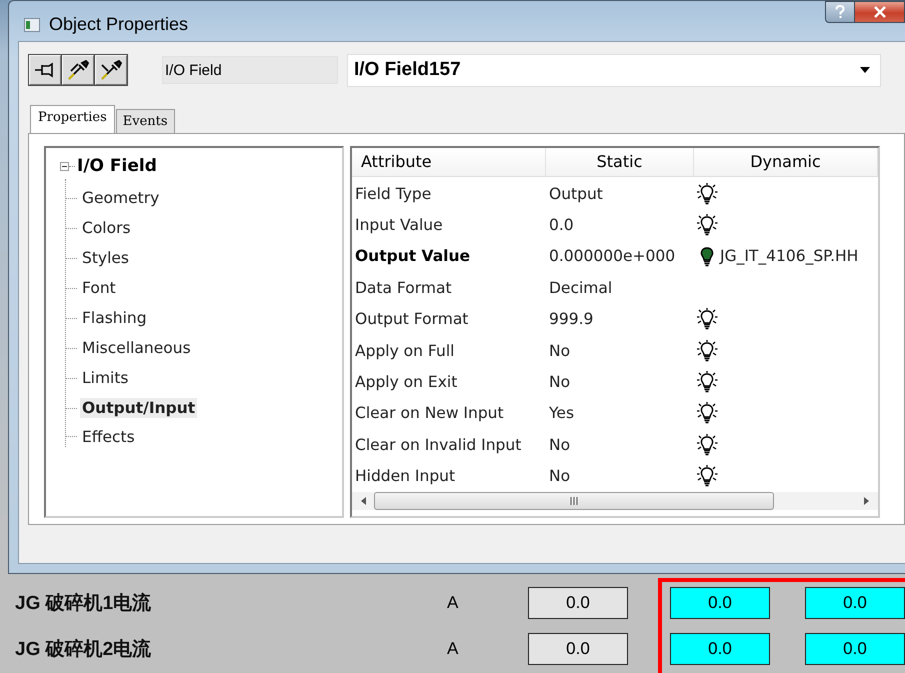 This screenshot has height=673, width=905. I want to click on attribute-cell-text: Data Format, so click(403, 287).